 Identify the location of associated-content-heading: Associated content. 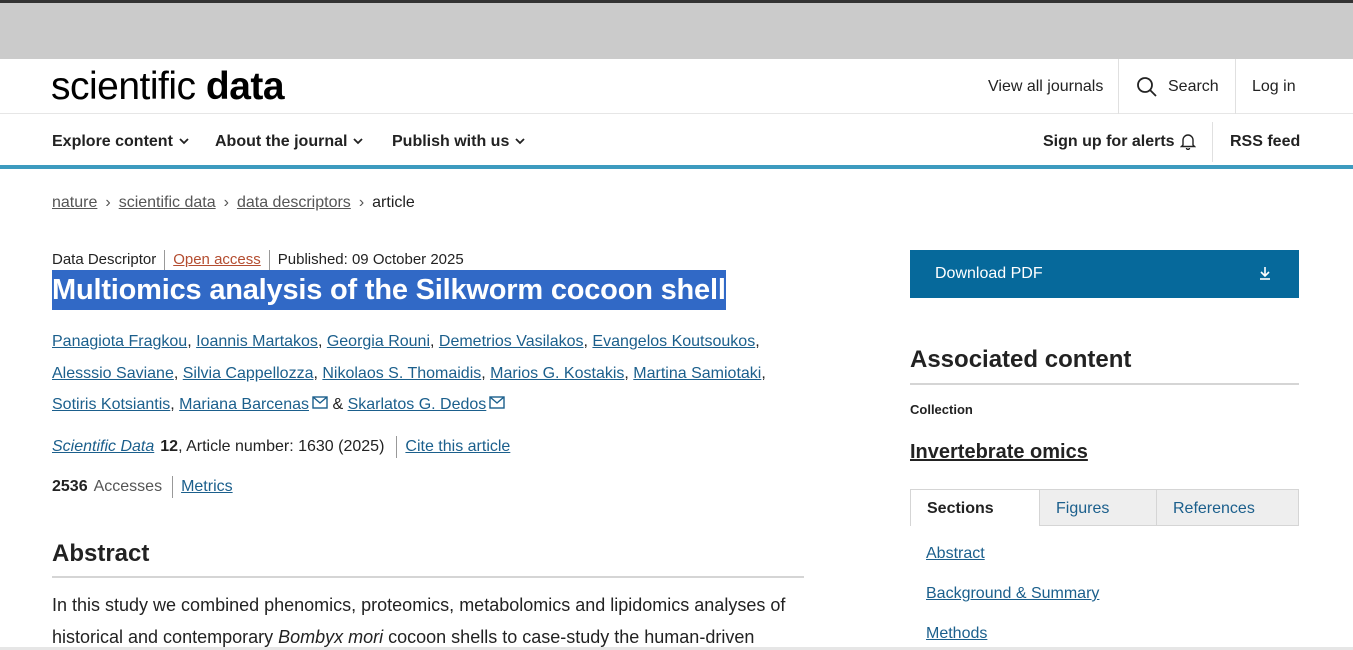
(1104, 365).